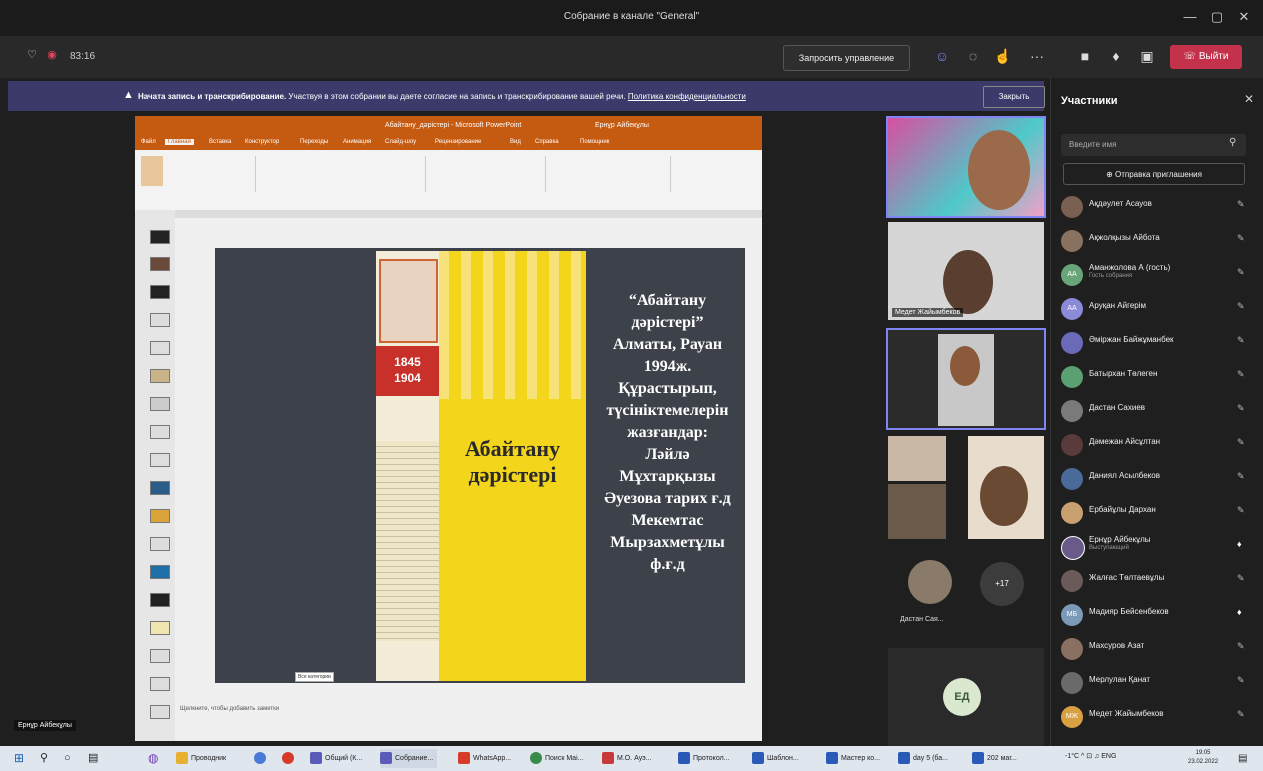  Describe the element at coordinates (1158, 275) in the screenshot. I see `participant-row: АА Аманжолова А (гость) Гость собрания ✎` at that location.